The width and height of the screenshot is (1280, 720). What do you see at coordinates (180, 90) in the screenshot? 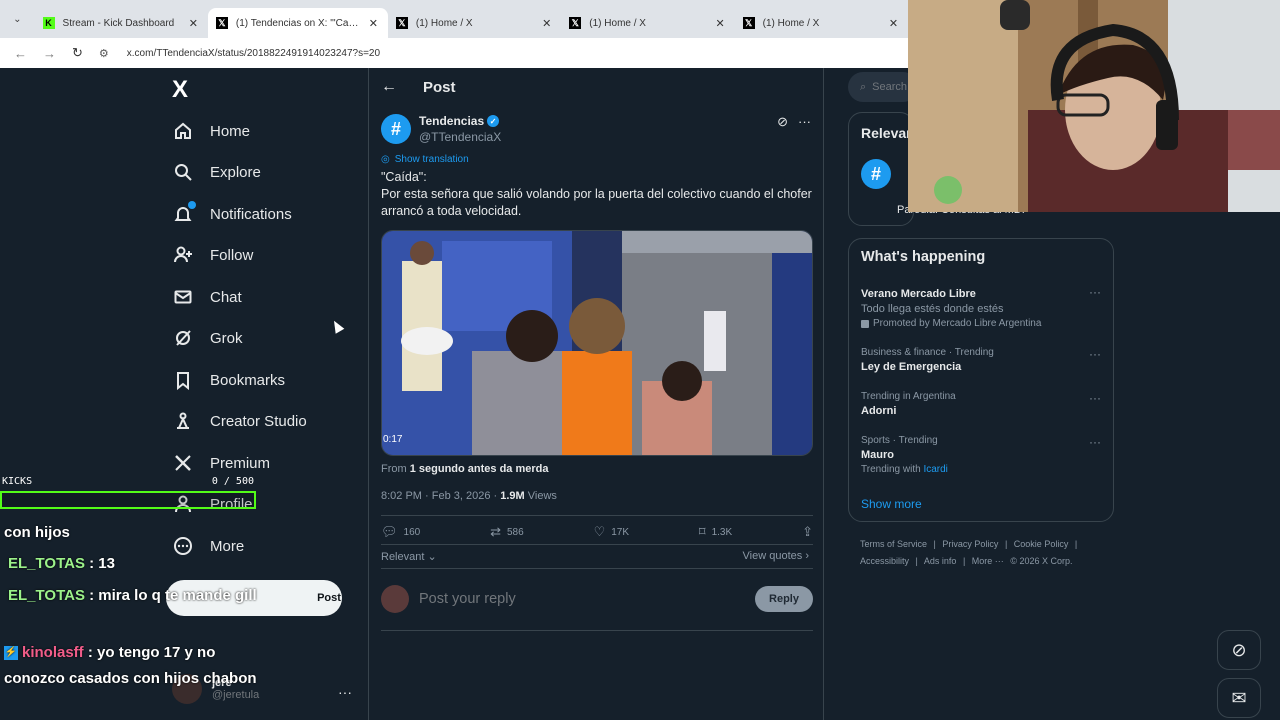
I see `x-logo-icon: X` at bounding box center [180, 90].